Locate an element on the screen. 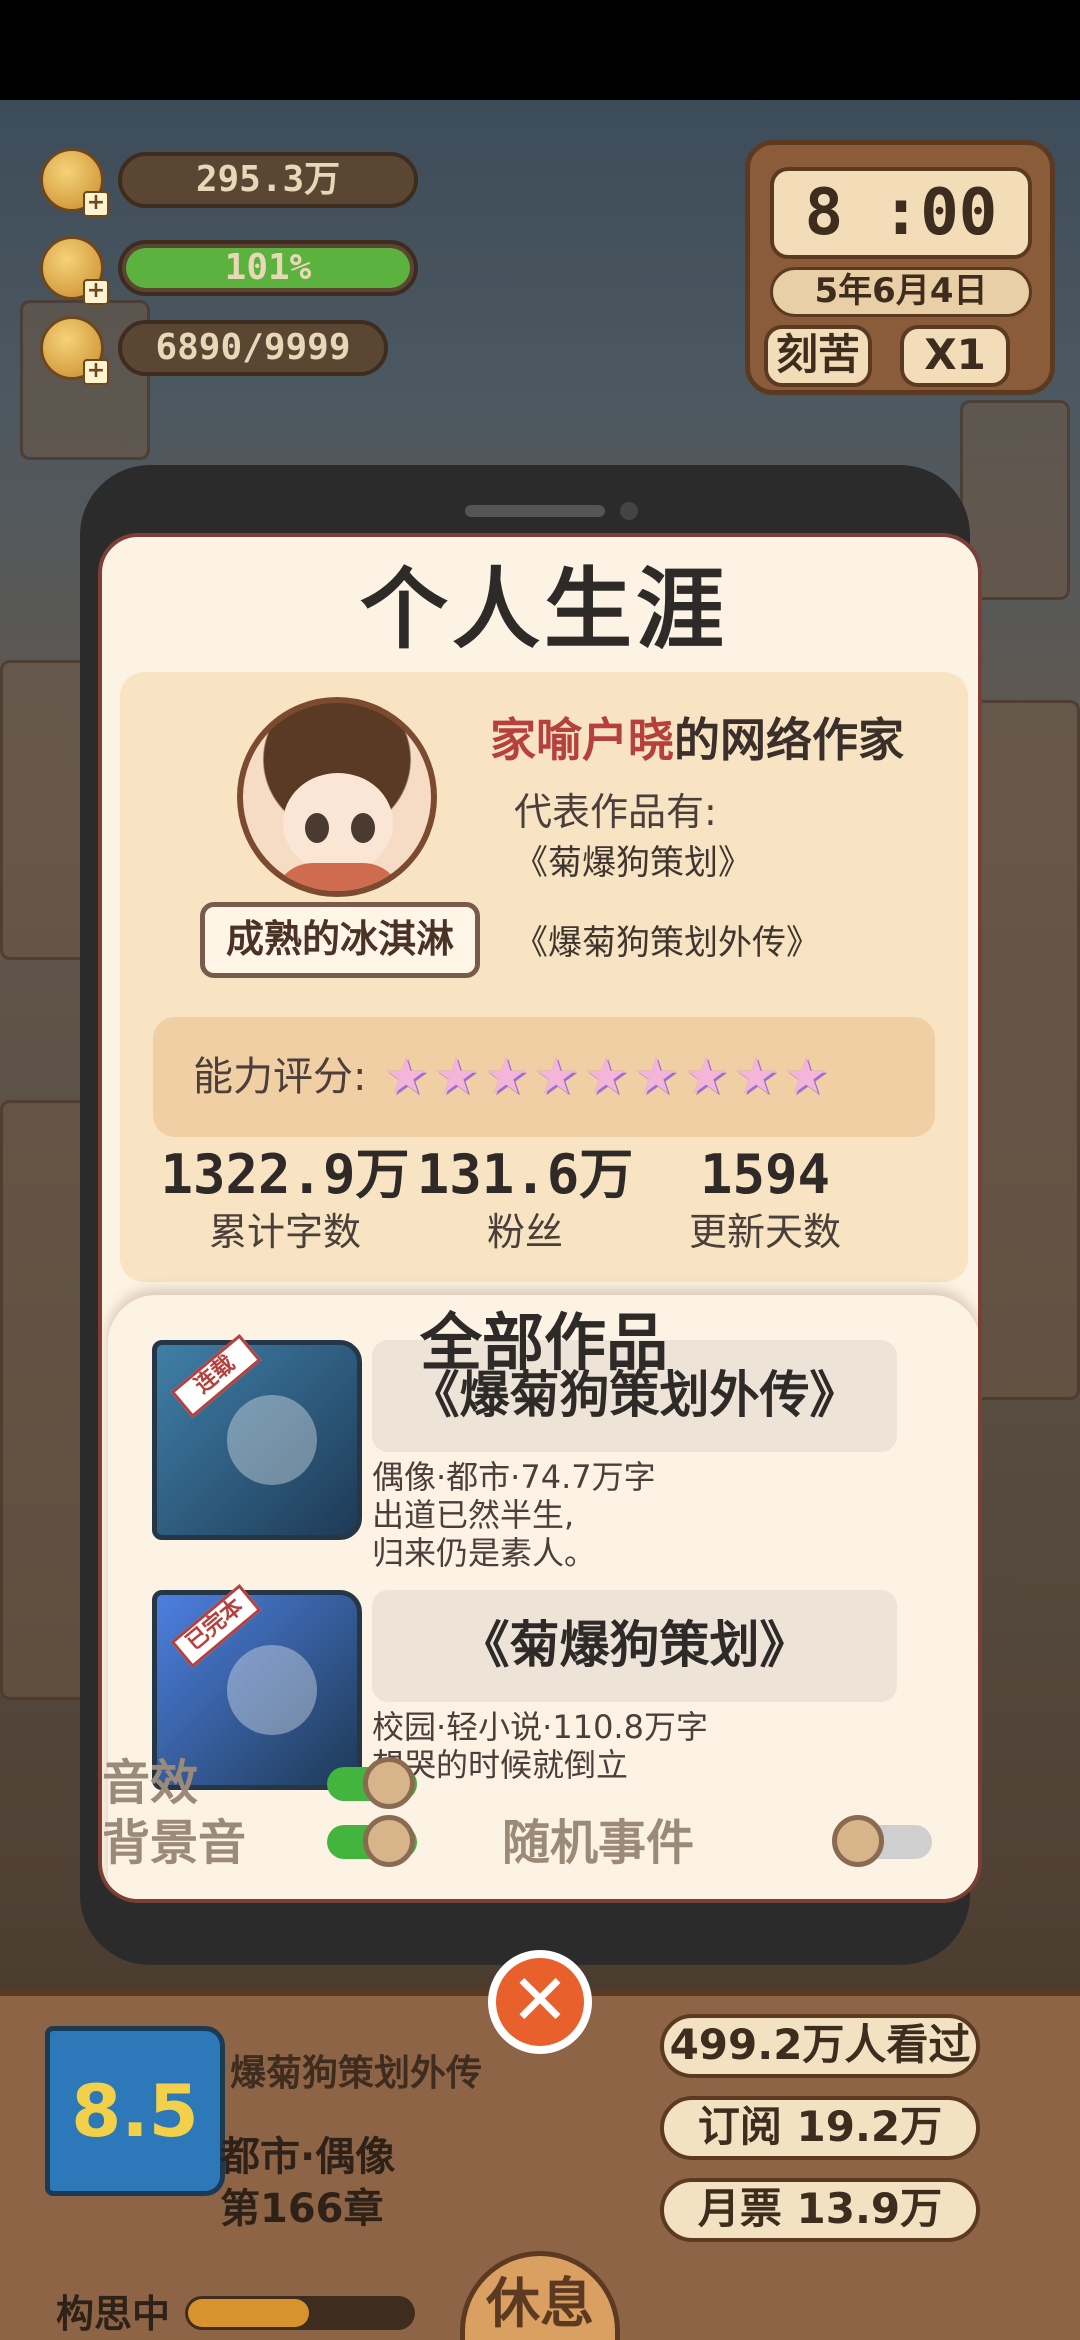 Image resolution: width=1080 pixels, height=2340 pixels. close-button: ✕ is located at coordinates (540, 2002).